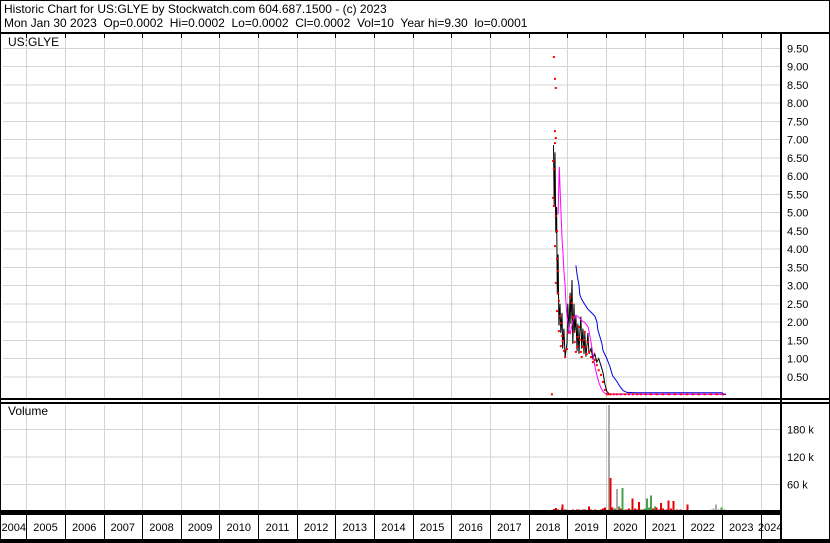 This screenshot has height=543, width=830. What do you see at coordinates (797, 341) in the screenshot?
I see `svg-text: 1.50` at bounding box center [797, 341].